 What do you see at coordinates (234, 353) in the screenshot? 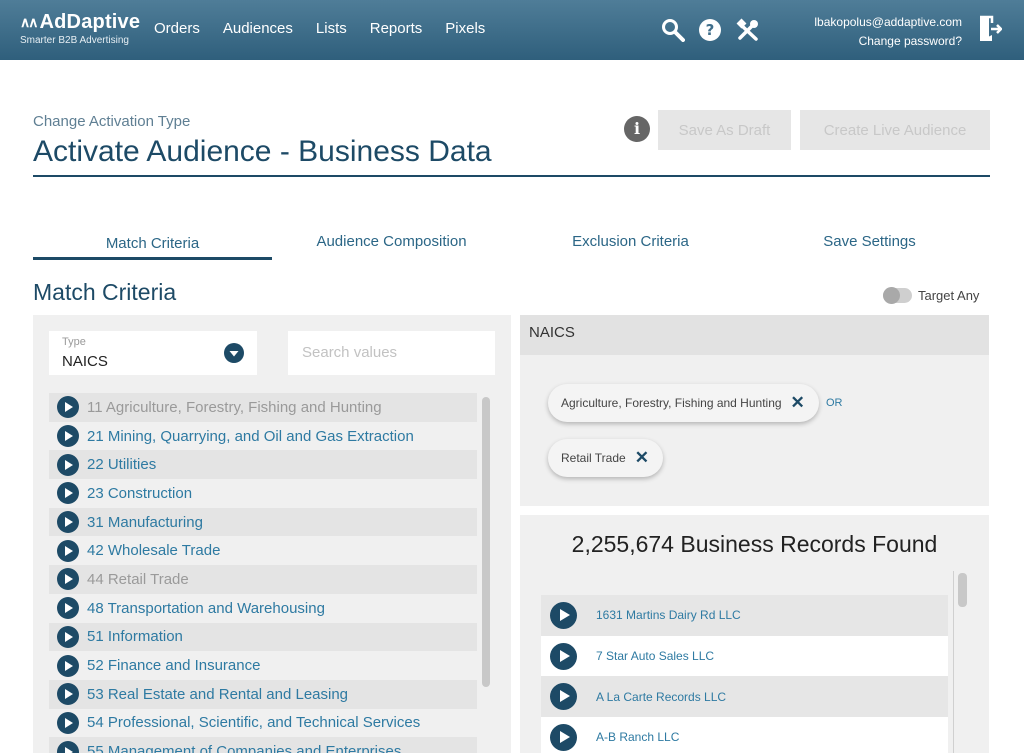
I see `chevron-down-icon` at bounding box center [234, 353].